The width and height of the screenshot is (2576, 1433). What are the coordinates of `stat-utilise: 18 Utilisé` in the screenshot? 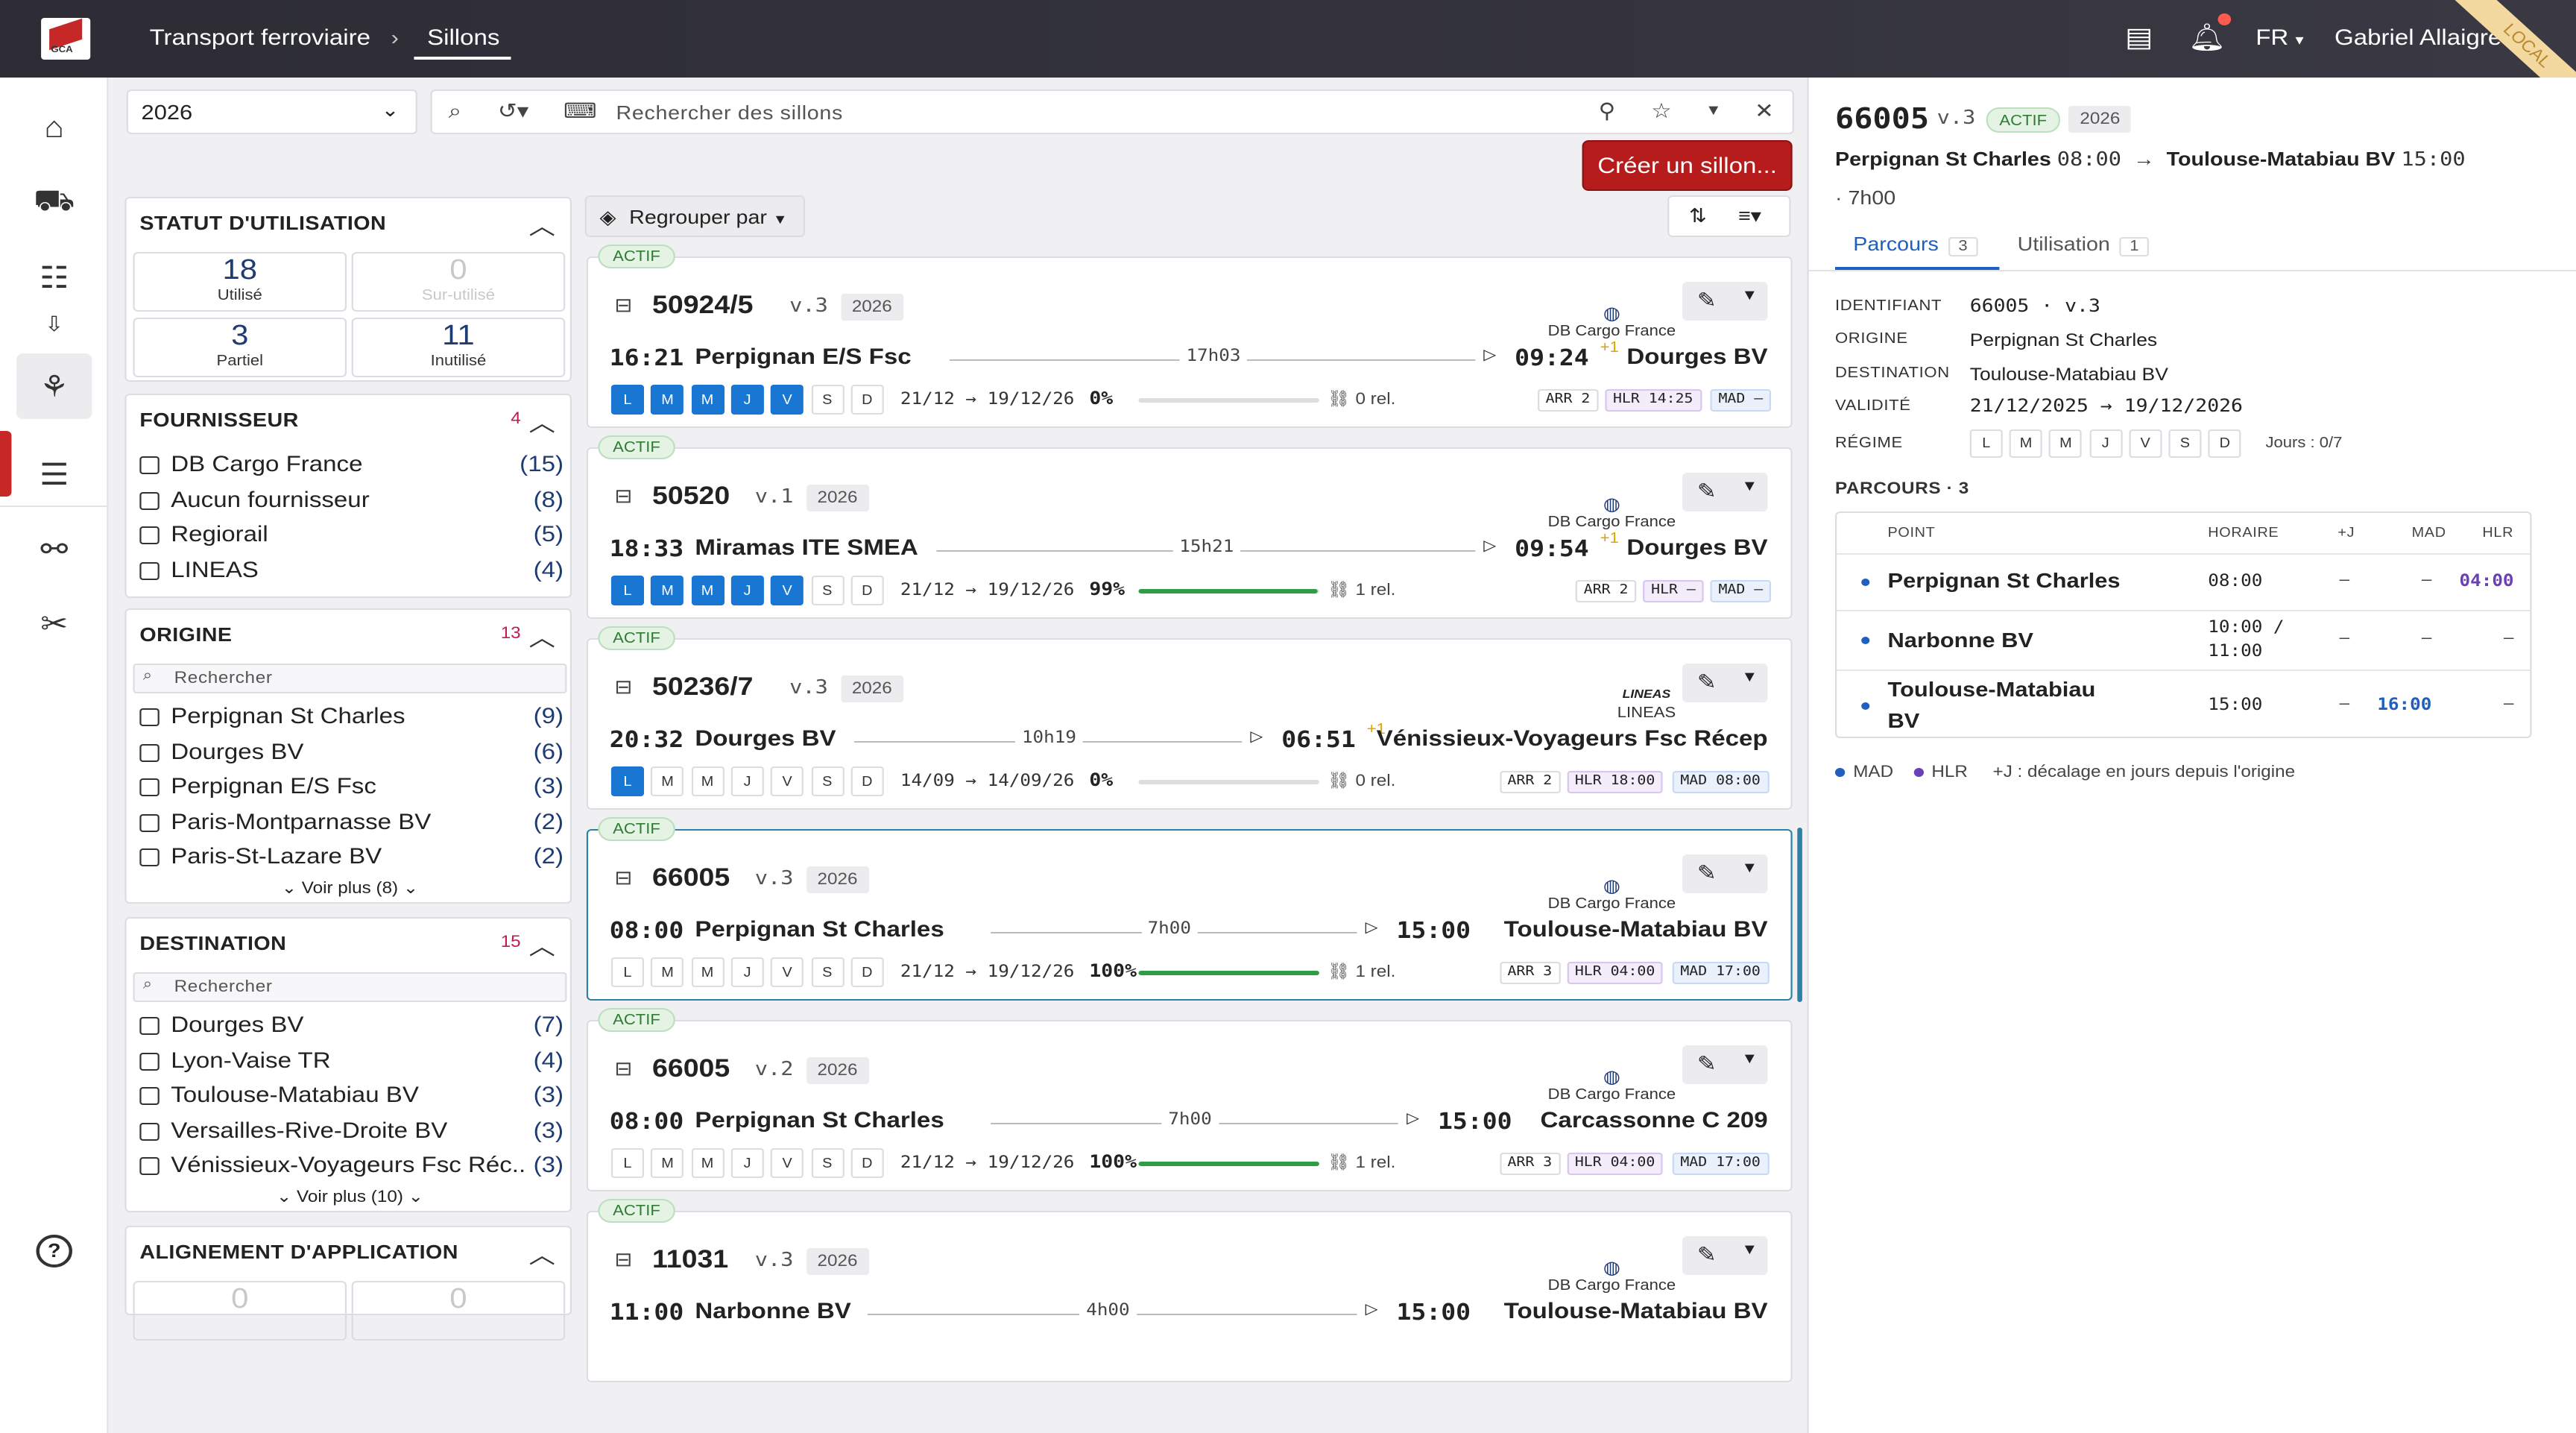 It's located at (240, 282).